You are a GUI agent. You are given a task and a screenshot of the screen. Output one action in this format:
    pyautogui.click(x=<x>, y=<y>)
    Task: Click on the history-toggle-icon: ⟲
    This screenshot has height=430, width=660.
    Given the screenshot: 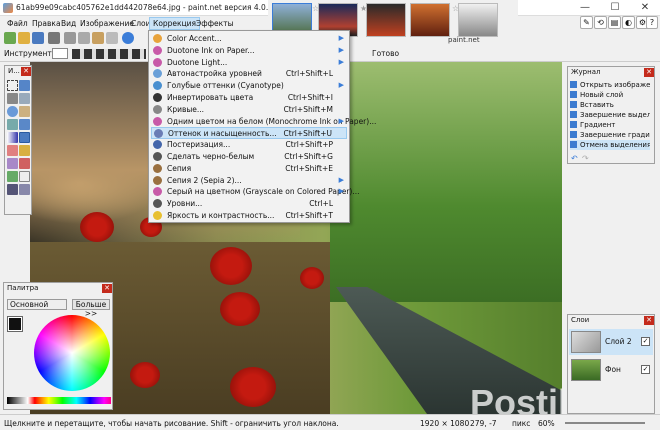 What is the action you would take?
    pyautogui.click(x=600, y=22)
    